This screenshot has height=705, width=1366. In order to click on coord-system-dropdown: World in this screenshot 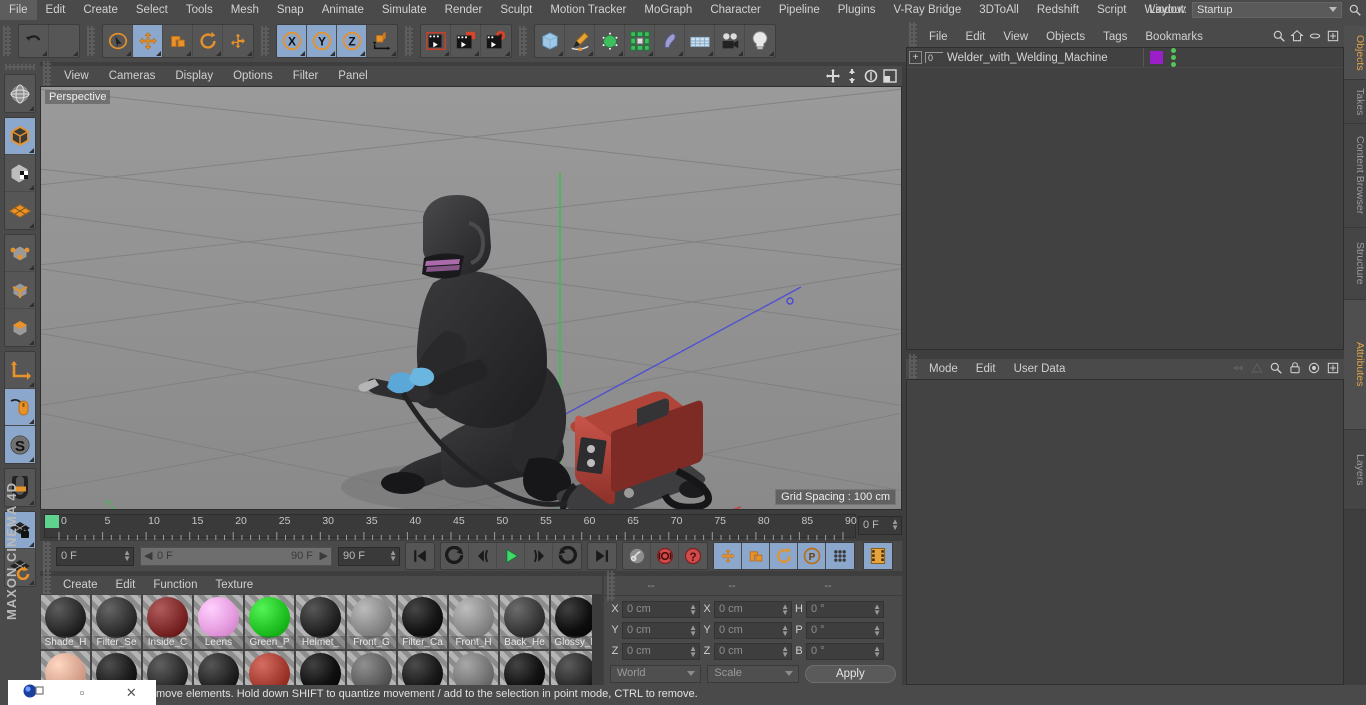, I will do `click(656, 674)`.